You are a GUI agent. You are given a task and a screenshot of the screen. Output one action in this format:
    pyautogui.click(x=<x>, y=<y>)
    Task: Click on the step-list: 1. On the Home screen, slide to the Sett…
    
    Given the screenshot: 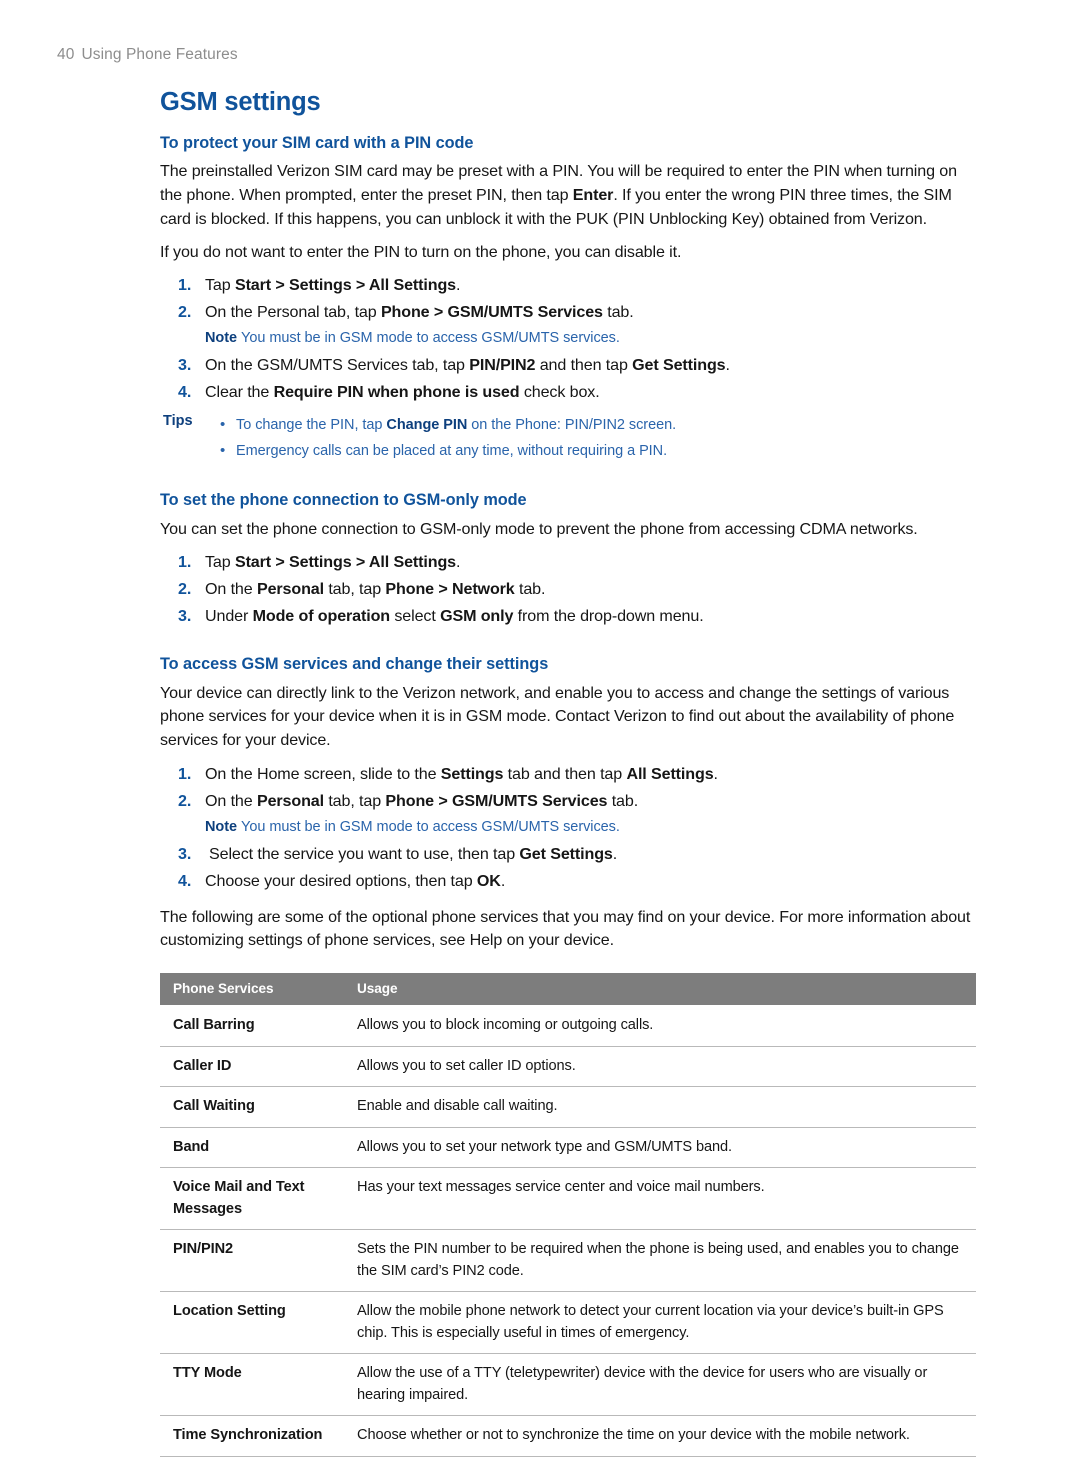 What is the action you would take?
    pyautogui.click(x=566, y=827)
    